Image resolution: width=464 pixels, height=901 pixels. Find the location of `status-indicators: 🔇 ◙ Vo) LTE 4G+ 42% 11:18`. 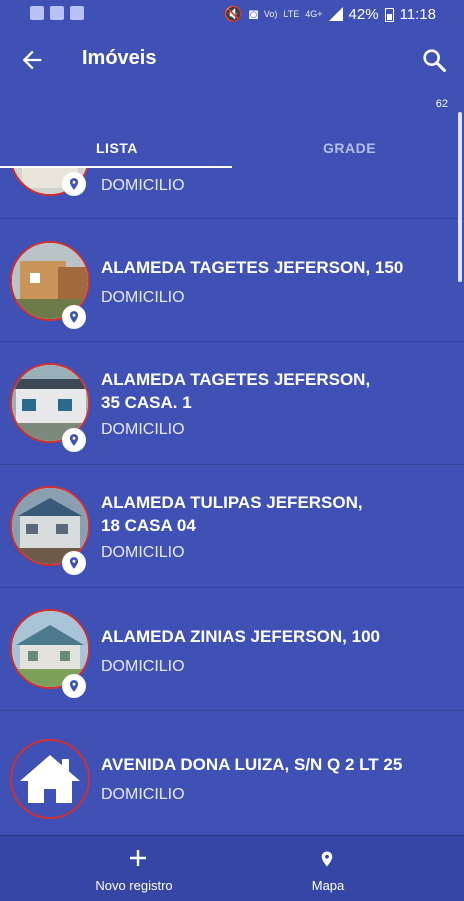

status-indicators: 🔇 ◙ Vo) LTE 4G+ 42% 11:18 is located at coordinates (330, 14).